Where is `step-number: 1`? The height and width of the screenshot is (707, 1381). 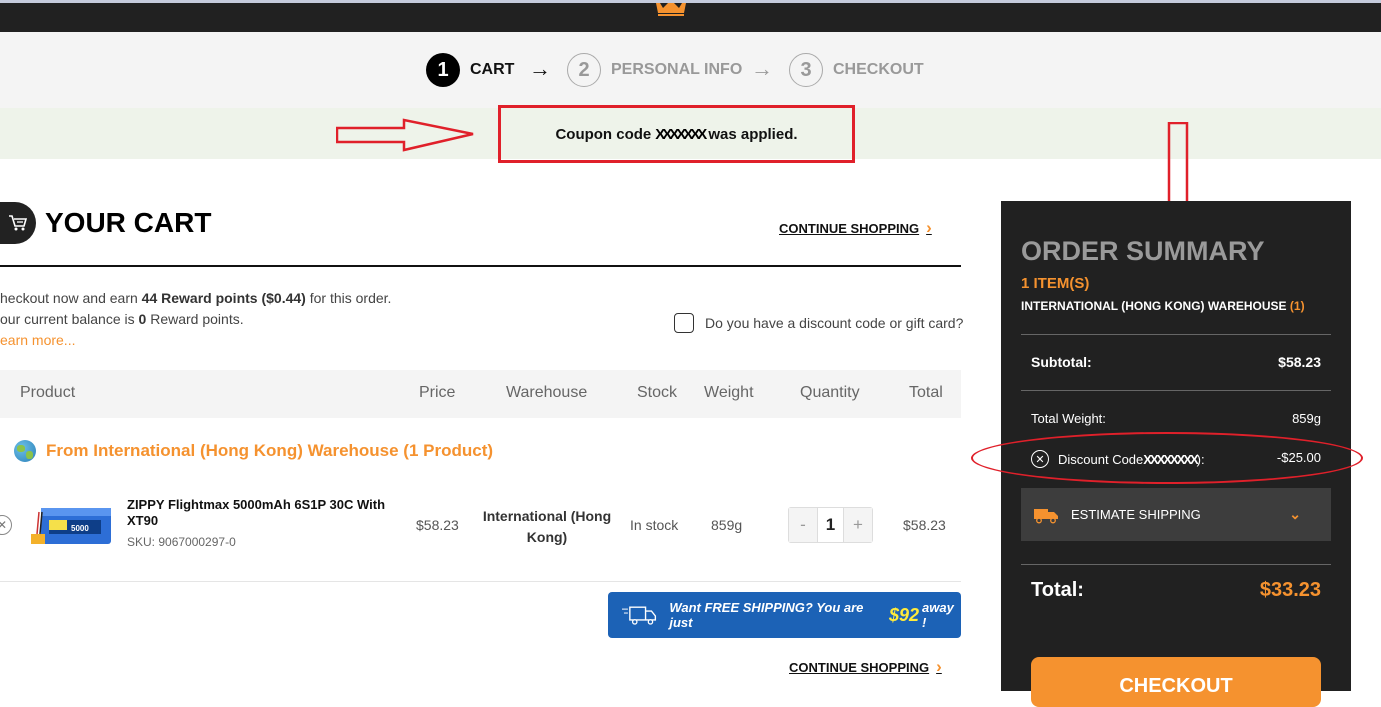
step-number: 1 is located at coordinates (443, 70).